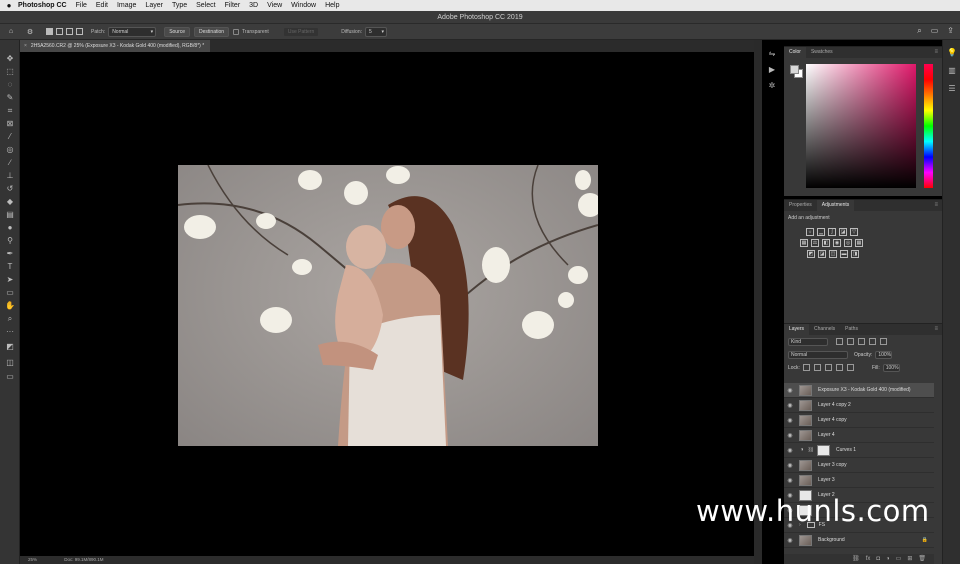  What do you see at coordinates (859, 540) in the screenshot?
I see `layer-row: ◉ Background 🔒` at bounding box center [859, 540].